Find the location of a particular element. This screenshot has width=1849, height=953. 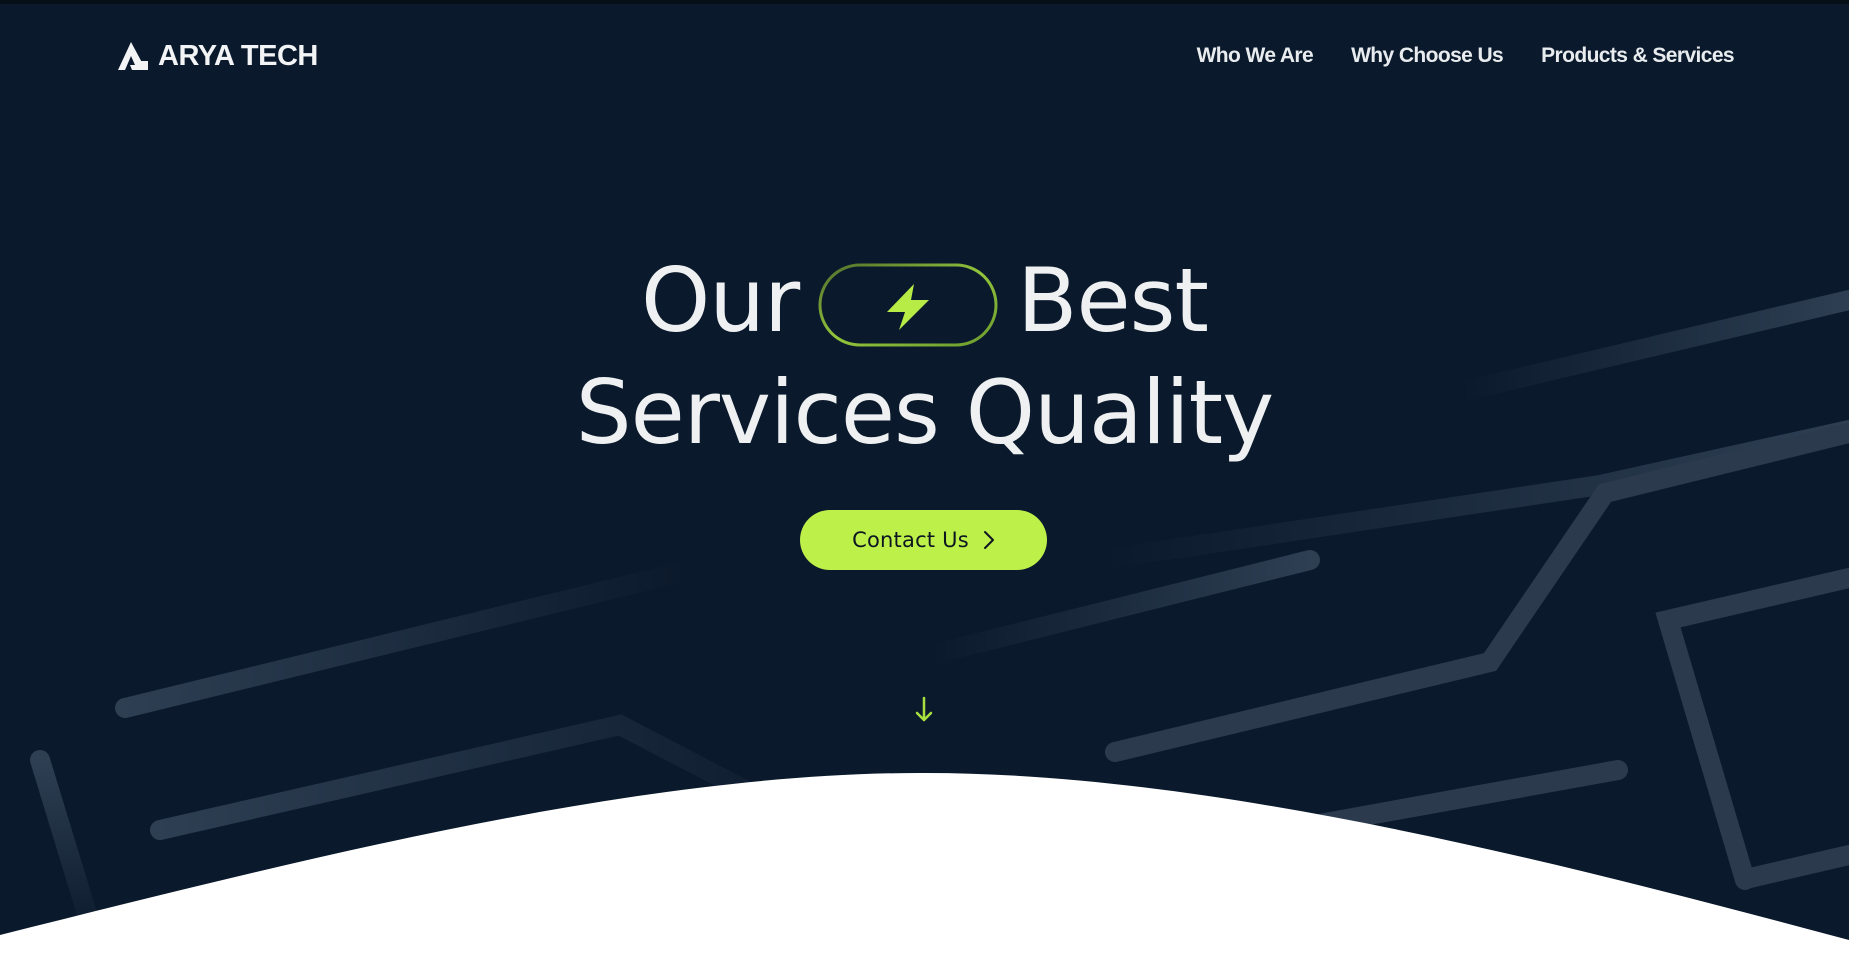

hero-word-best: Best is located at coordinates (1113, 300).